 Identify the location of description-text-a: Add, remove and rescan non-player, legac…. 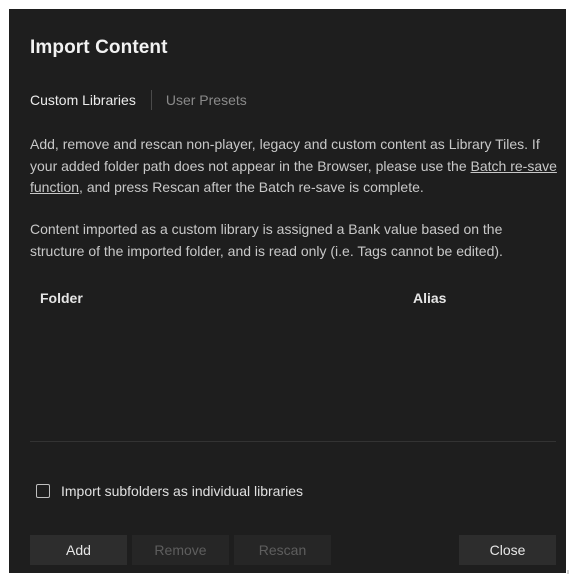
(285, 155).